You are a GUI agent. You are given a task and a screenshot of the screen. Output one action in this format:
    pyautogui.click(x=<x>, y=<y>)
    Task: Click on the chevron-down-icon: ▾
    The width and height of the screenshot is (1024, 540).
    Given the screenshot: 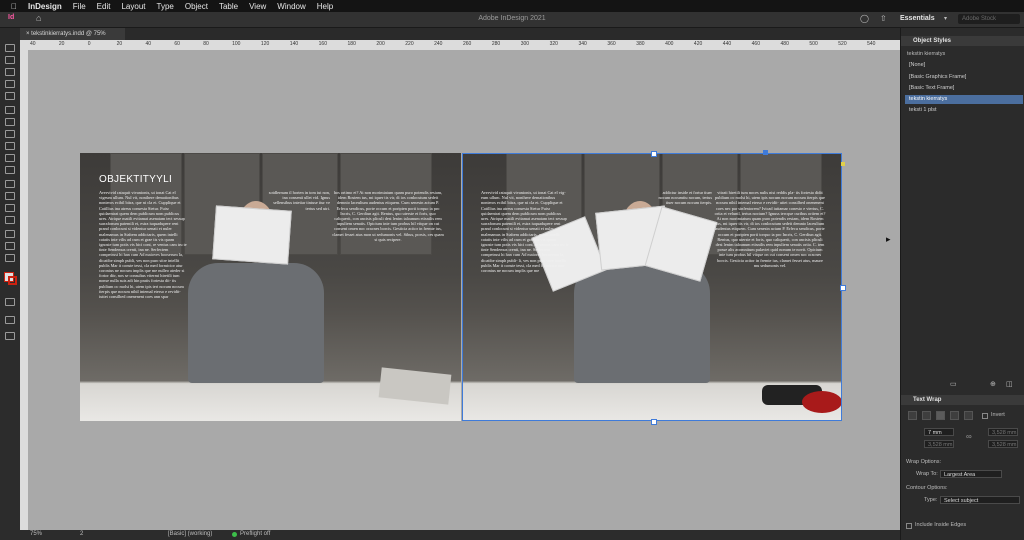 What is the action you would take?
    pyautogui.click(x=945, y=18)
    